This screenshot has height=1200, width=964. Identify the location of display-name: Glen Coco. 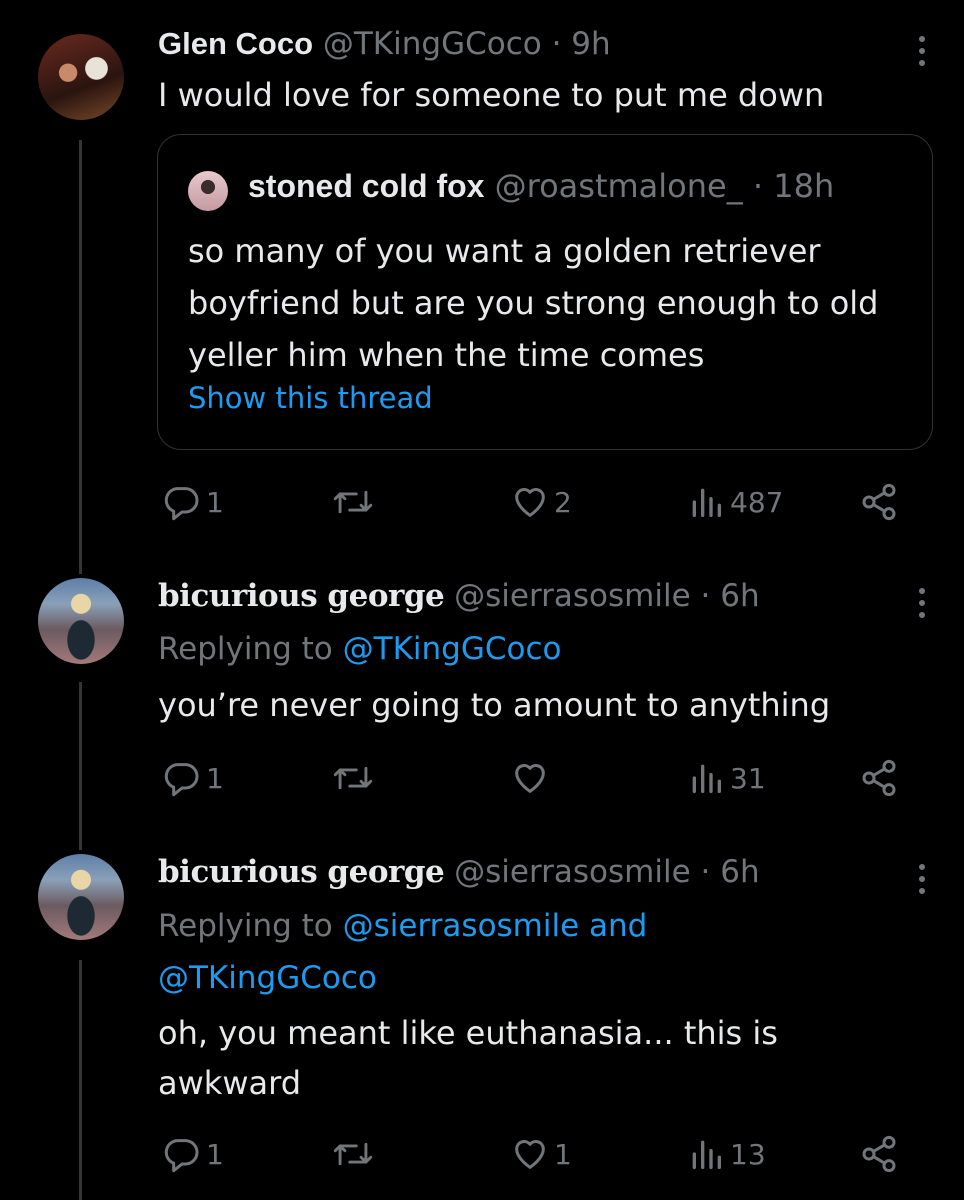
(235, 43).